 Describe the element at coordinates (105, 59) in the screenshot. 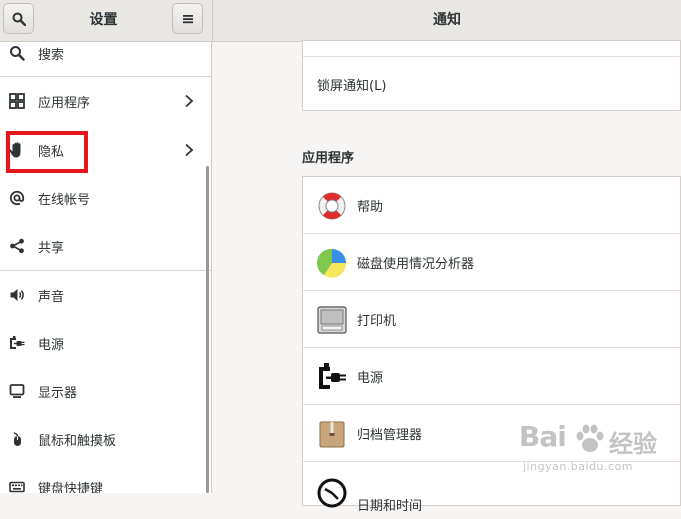

I see `sidebar-item-search: 搜索` at that location.